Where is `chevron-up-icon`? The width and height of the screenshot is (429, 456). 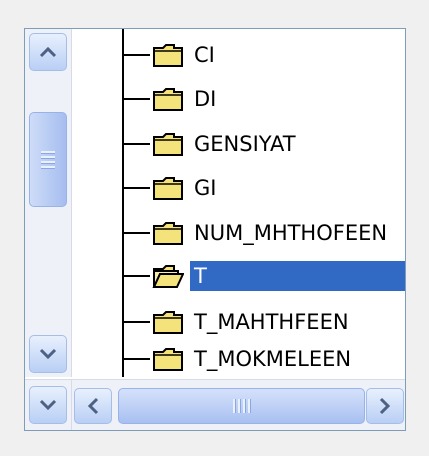
chevron-up-icon is located at coordinates (48, 52).